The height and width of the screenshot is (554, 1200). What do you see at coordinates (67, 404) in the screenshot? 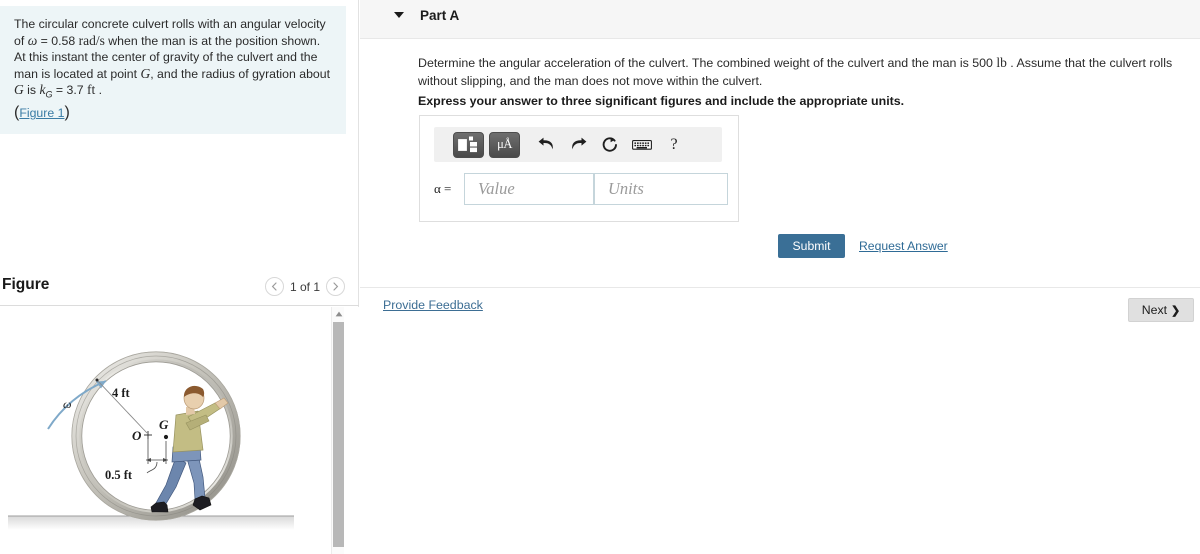
I see `omega-figure-label: ω` at bounding box center [67, 404].